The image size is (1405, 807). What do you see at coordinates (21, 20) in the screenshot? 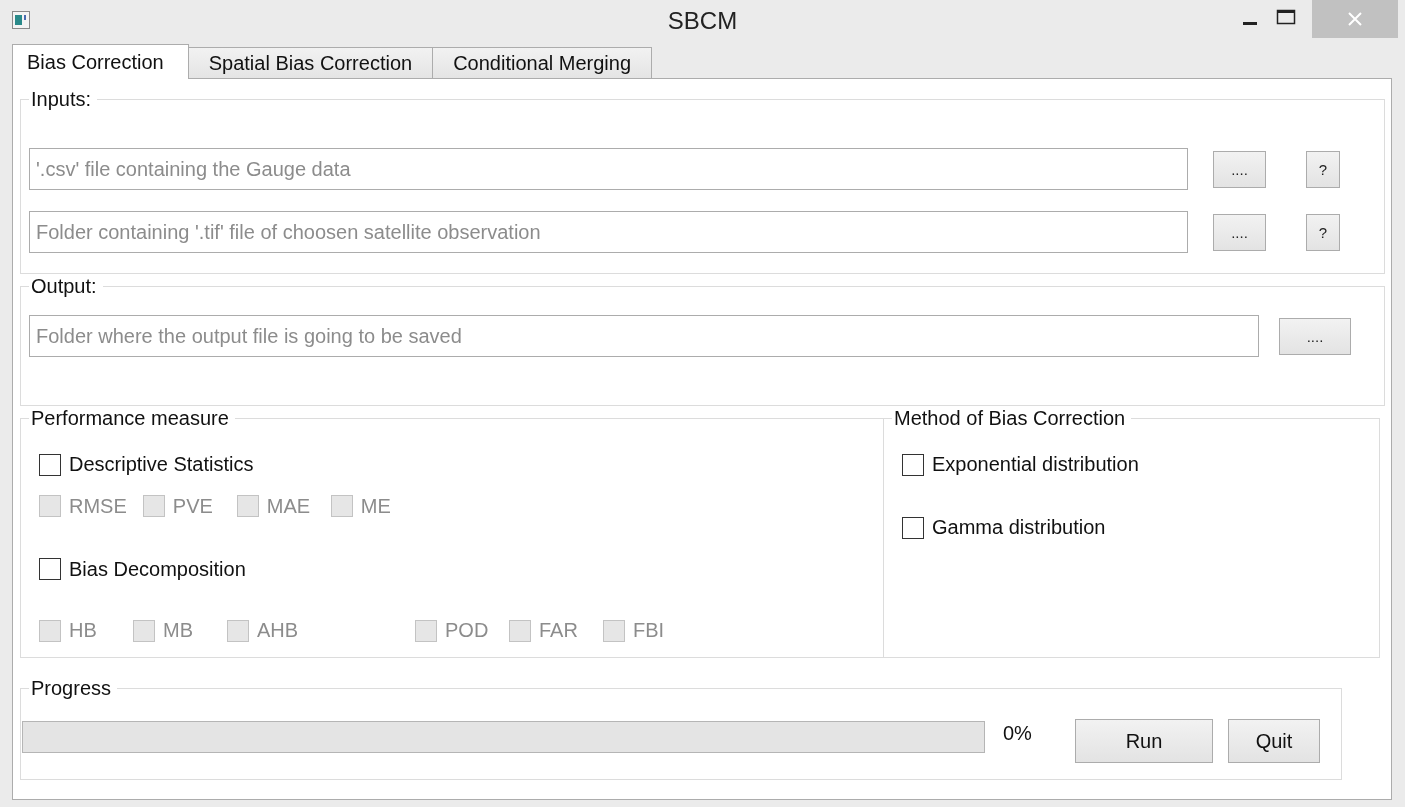
I see `app-icon` at bounding box center [21, 20].